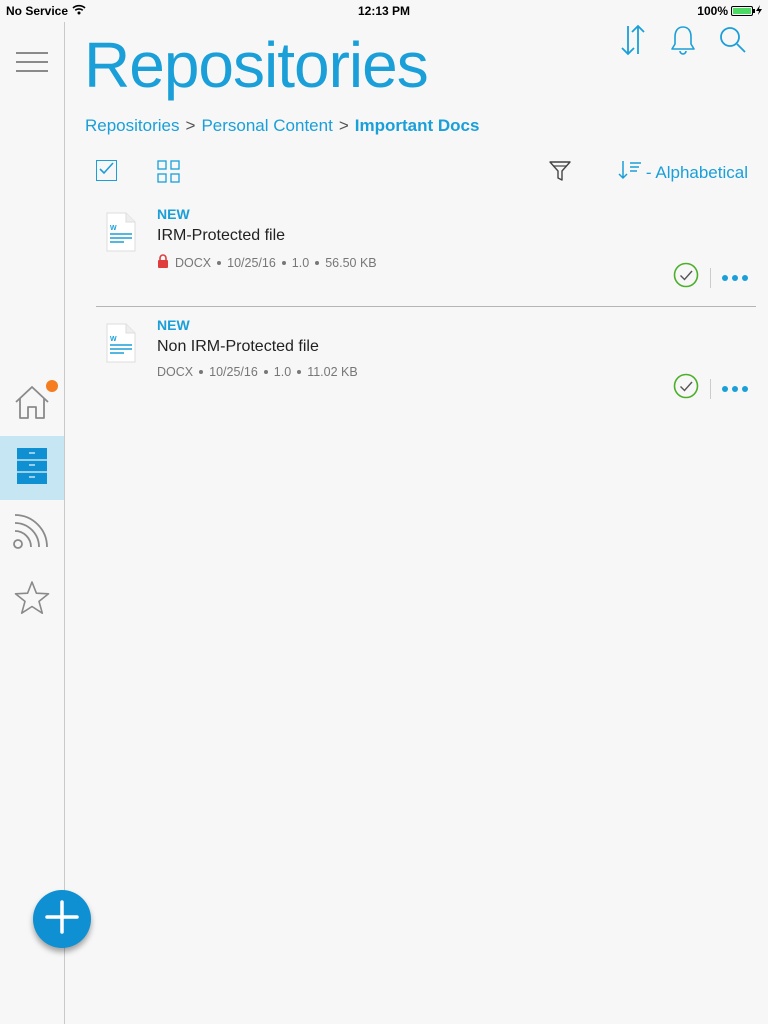 The image size is (768, 1024). Describe the element at coordinates (52, 386) in the screenshot. I see `home-notification-dot` at that location.